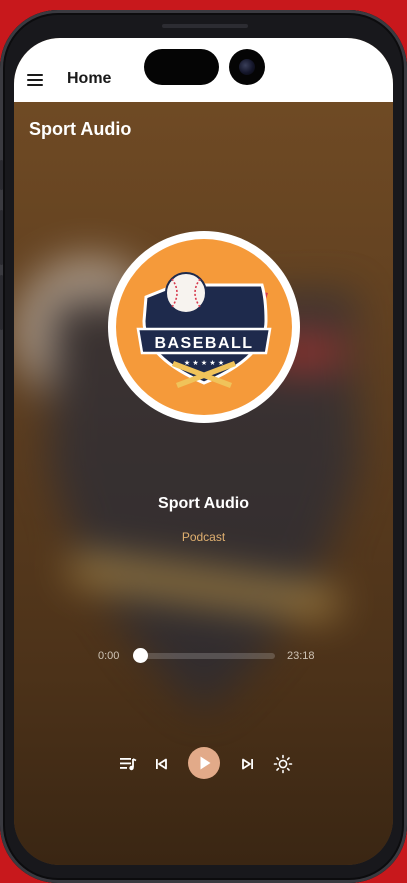  I want to click on album-artwork: BASEBALL ★ ★ ★ ★ ★, so click(204, 327).